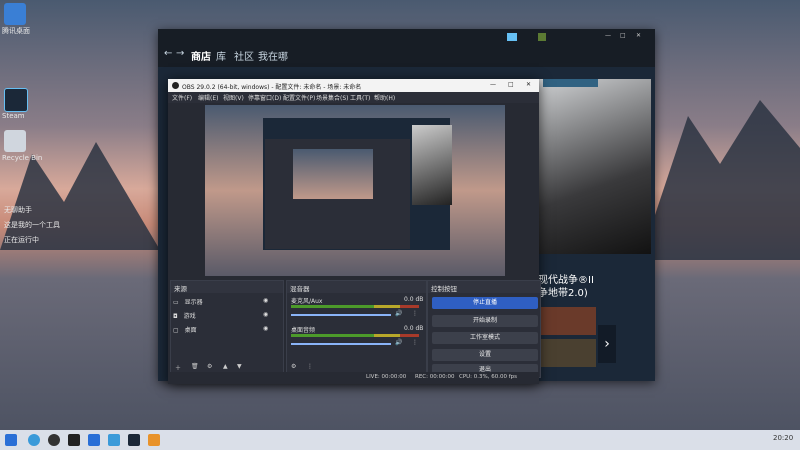 The image size is (800, 450). Describe the element at coordinates (15, 141) in the screenshot. I see `recycle-bin-icon` at that location.